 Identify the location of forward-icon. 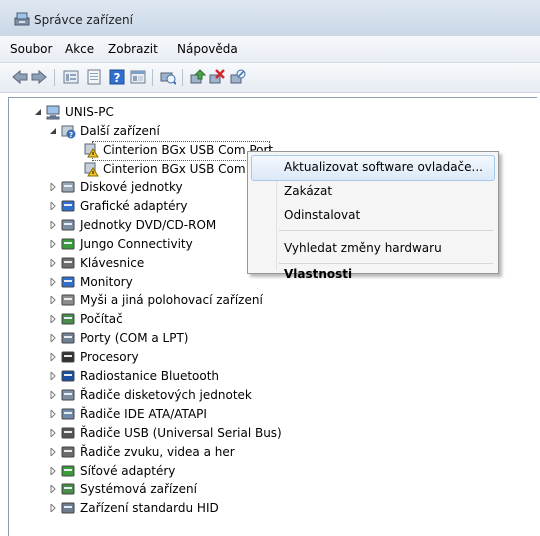
(39, 77).